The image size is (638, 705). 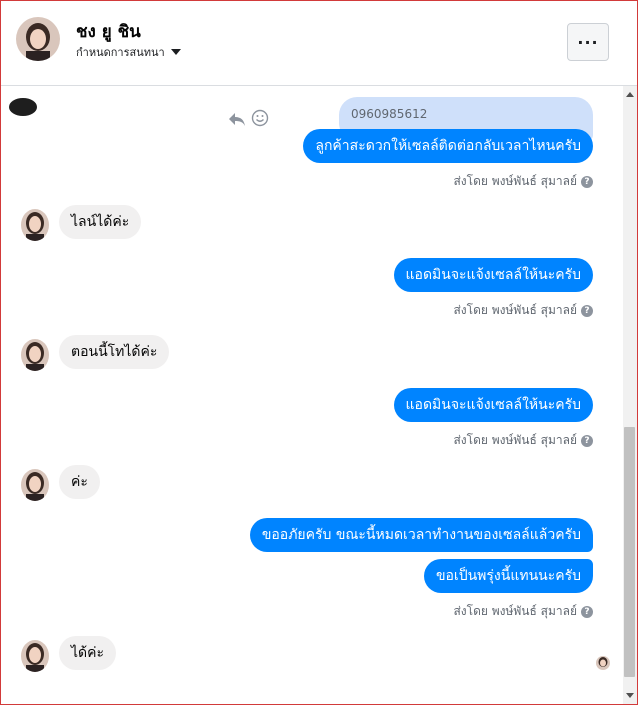 I want to click on message-text: ได้ค่ะ, so click(x=88, y=653).